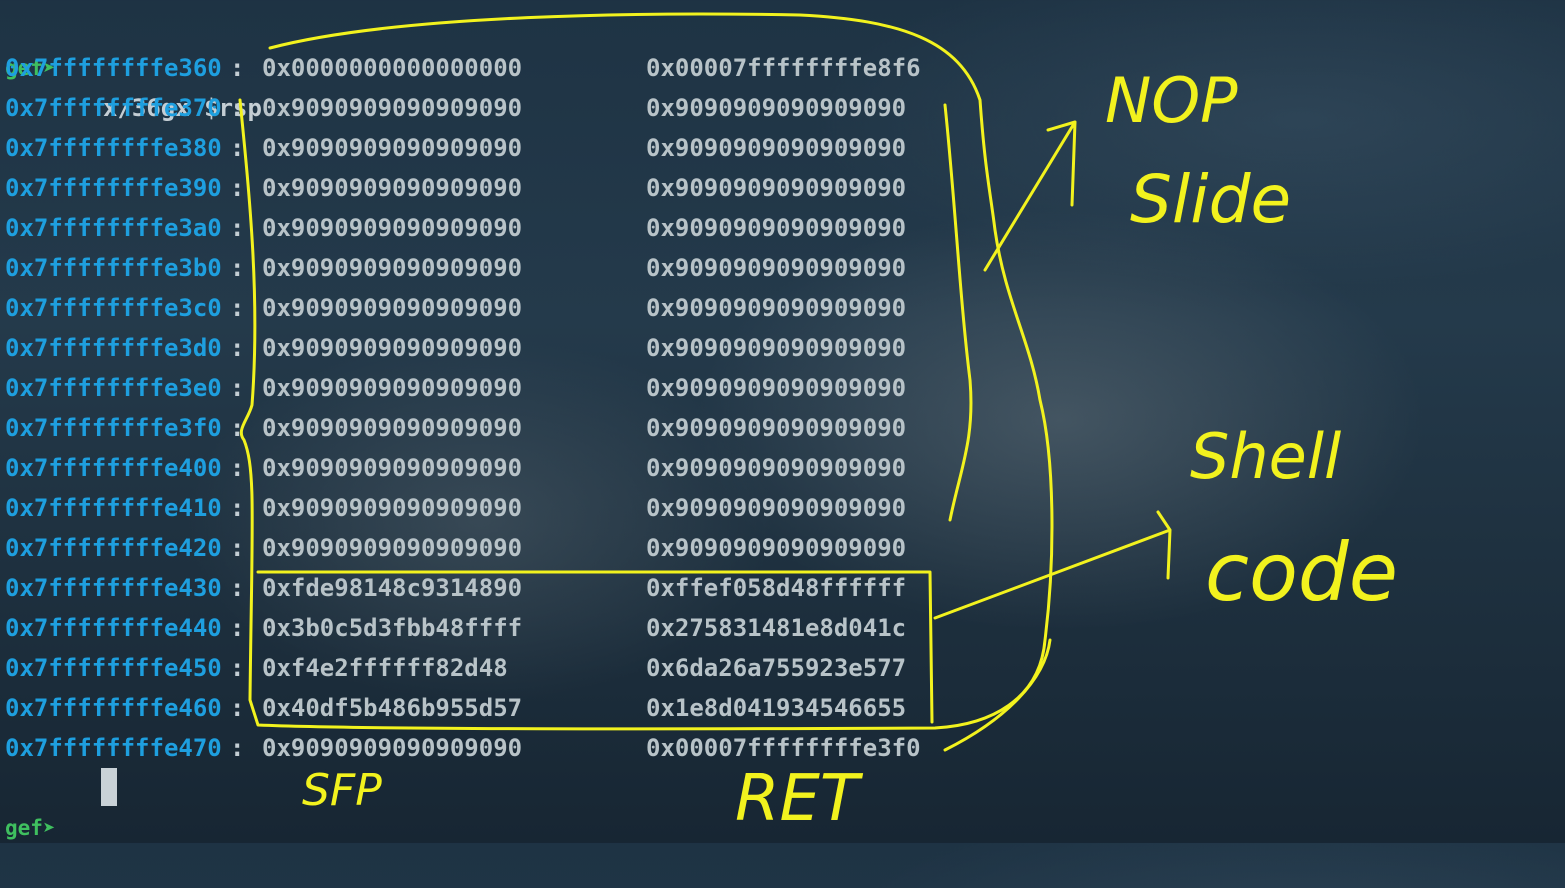 The height and width of the screenshot is (888, 1565). What do you see at coordinates (113, 748) in the screenshot?
I see `address: 0x7ffffffffe470` at bounding box center [113, 748].